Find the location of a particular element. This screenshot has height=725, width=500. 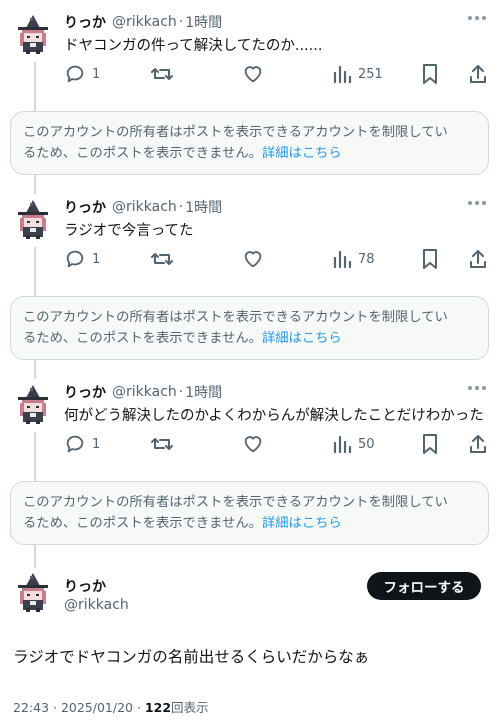

post-text: ラジオでドヤコンガの名前出せるくらいだからなぁ is located at coordinates (191, 657).